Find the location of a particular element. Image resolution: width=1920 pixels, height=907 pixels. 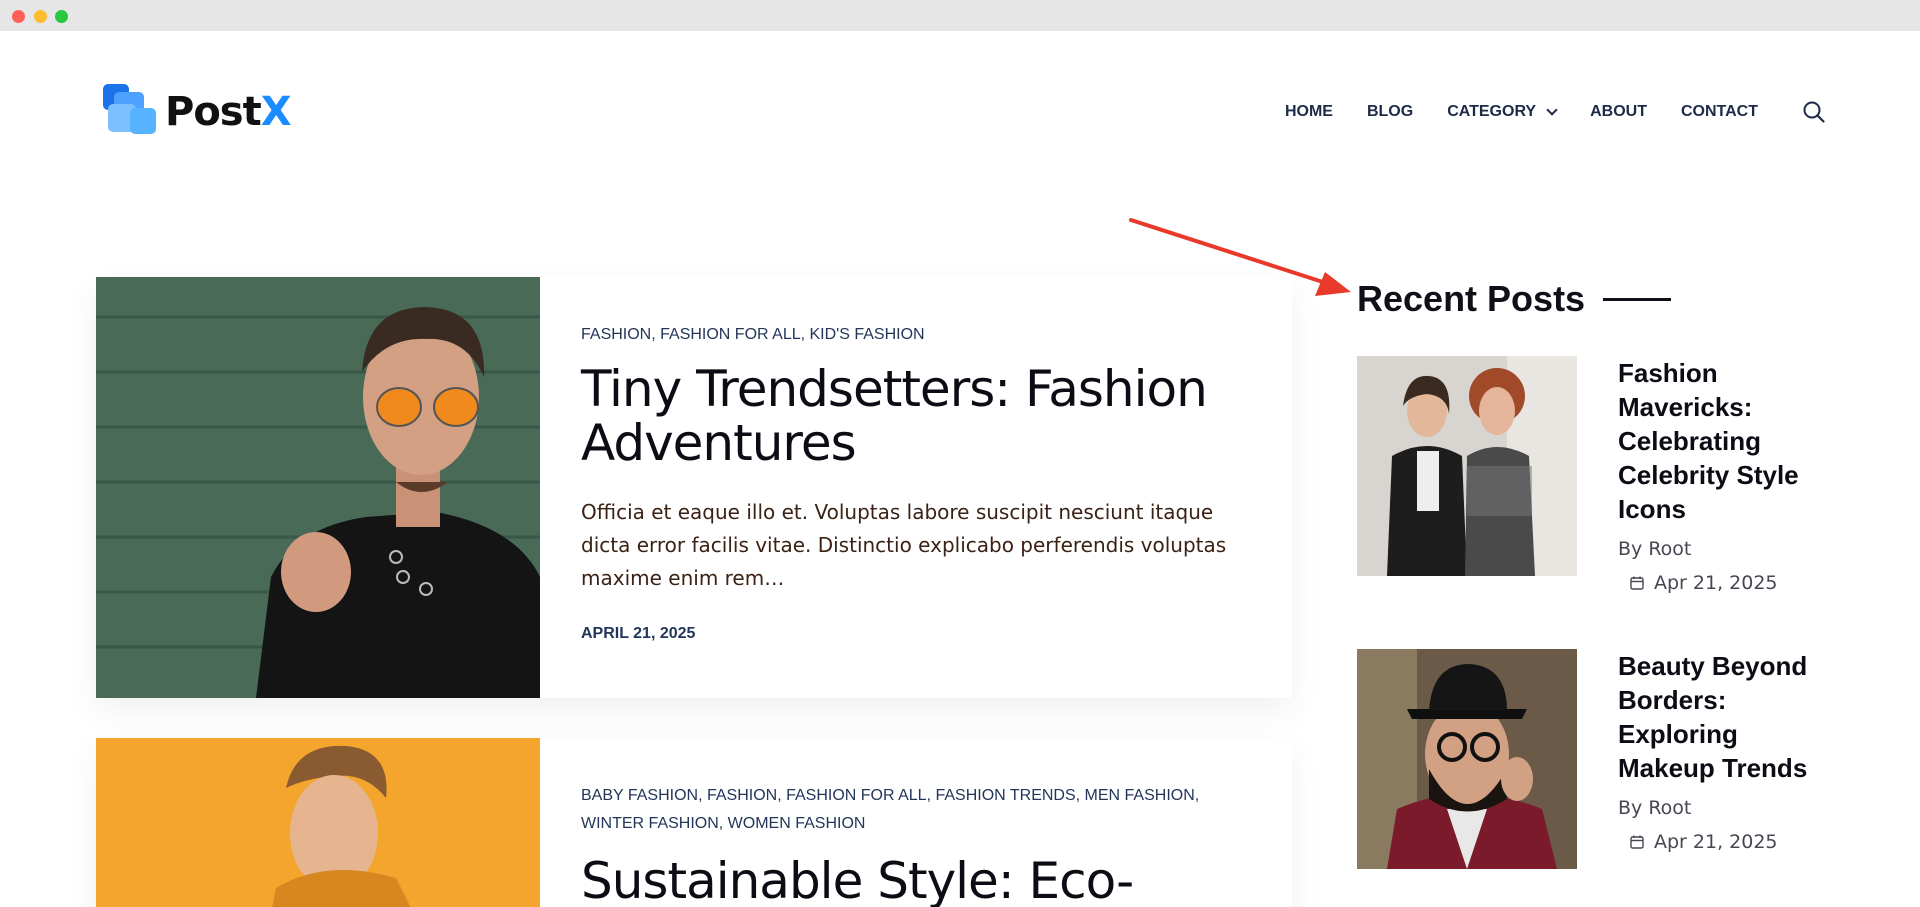

post-categories: FASHION, FASHION FOR ALL, KID'S FASHION is located at coordinates (911, 335).